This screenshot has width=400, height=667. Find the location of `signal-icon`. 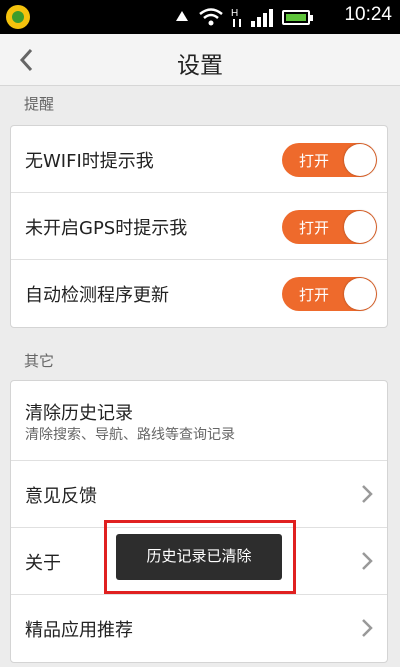

signal-icon is located at coordinates (262, 18).